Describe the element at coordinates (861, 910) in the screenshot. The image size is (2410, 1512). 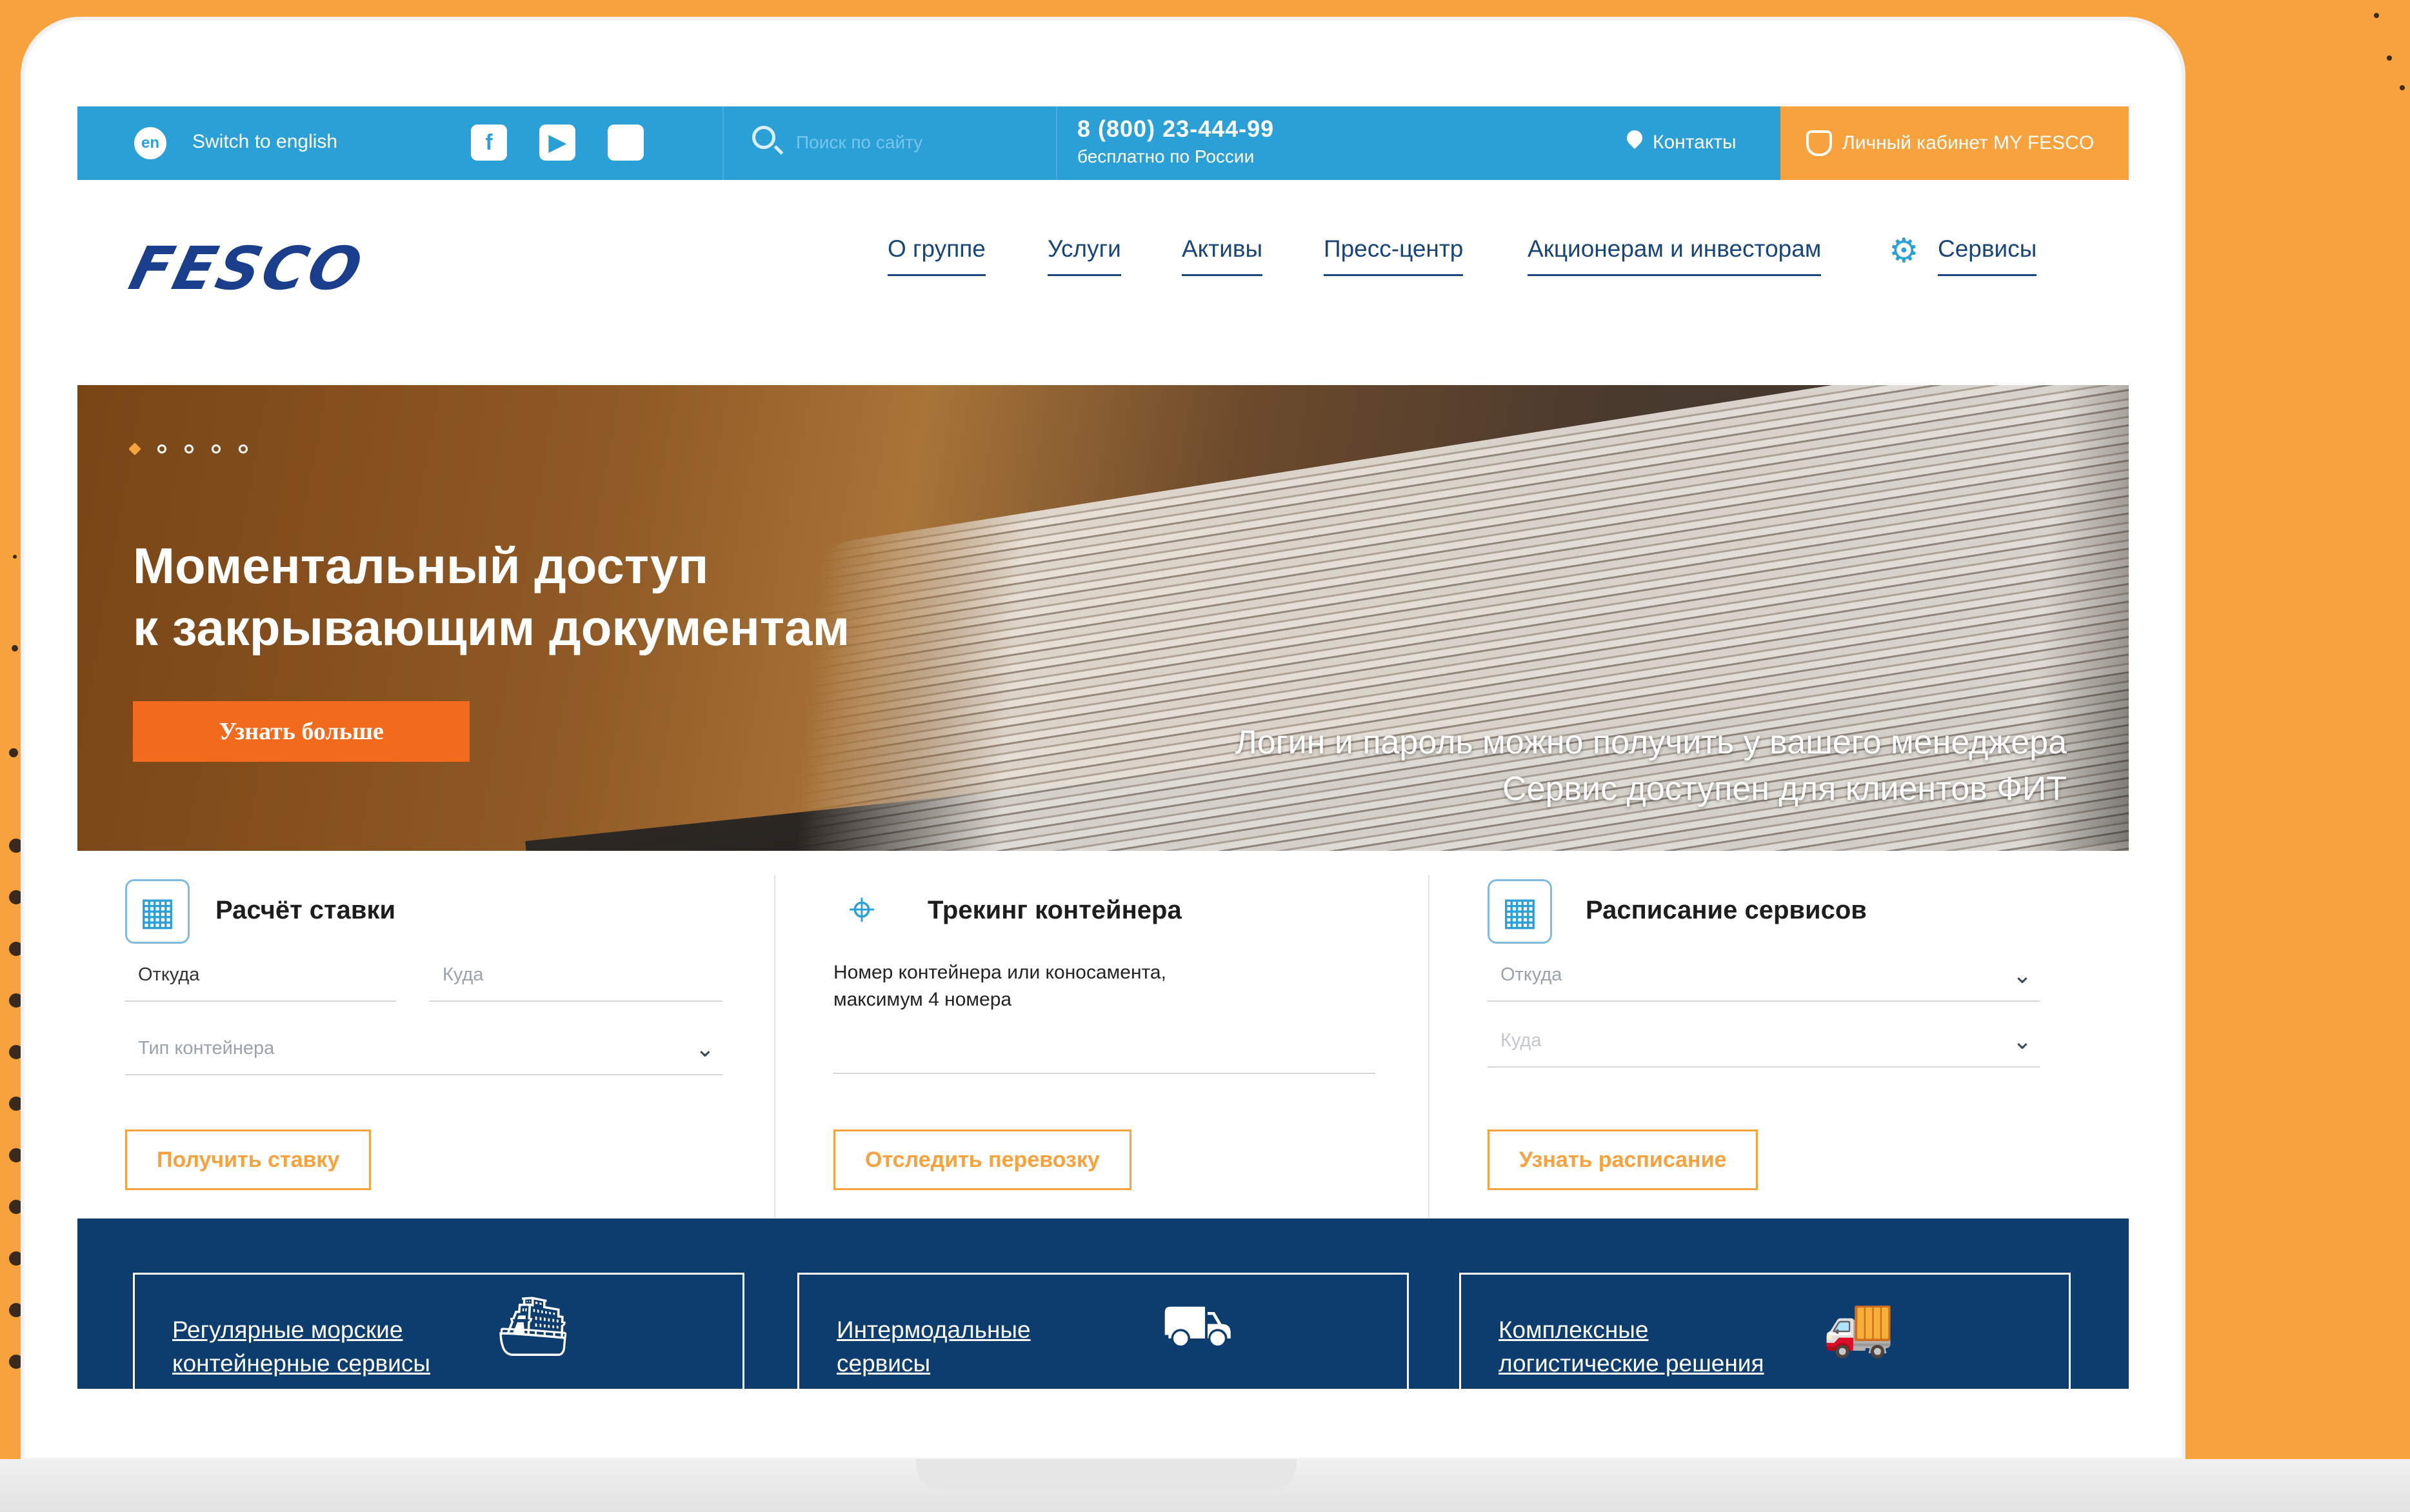
I see `map-pin-icon: ⌖` at that location.